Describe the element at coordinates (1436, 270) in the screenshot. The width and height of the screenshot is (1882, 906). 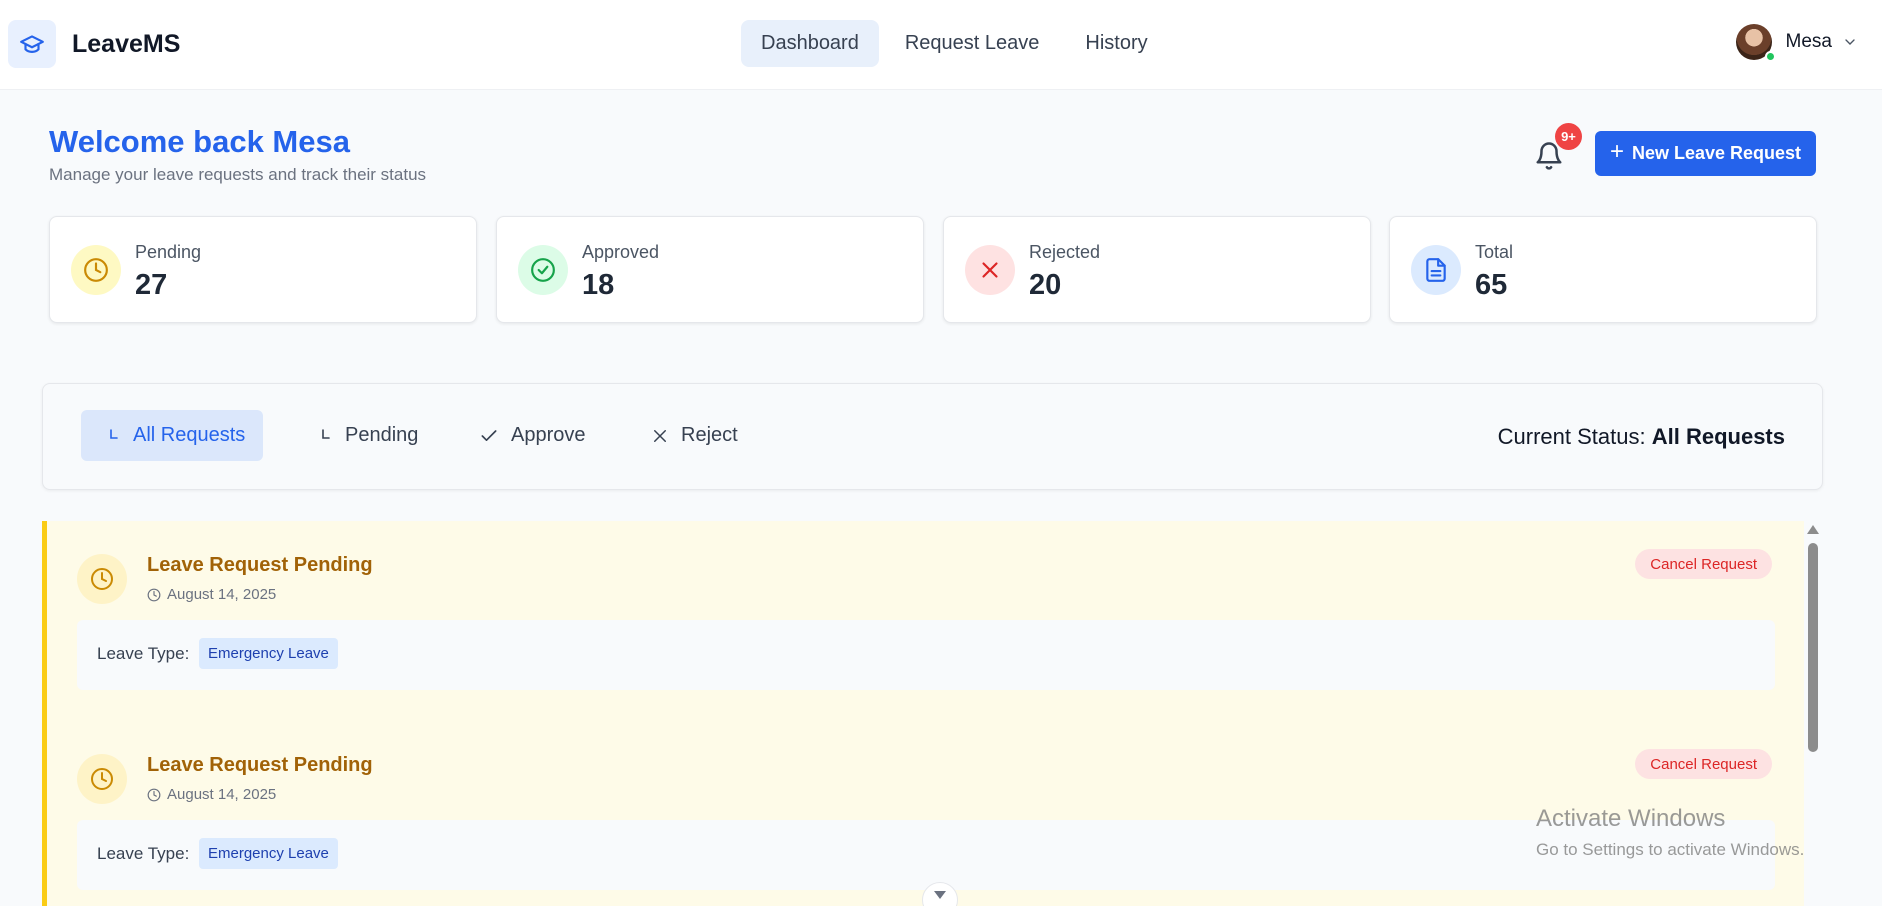
I see `document-icon` at that location.